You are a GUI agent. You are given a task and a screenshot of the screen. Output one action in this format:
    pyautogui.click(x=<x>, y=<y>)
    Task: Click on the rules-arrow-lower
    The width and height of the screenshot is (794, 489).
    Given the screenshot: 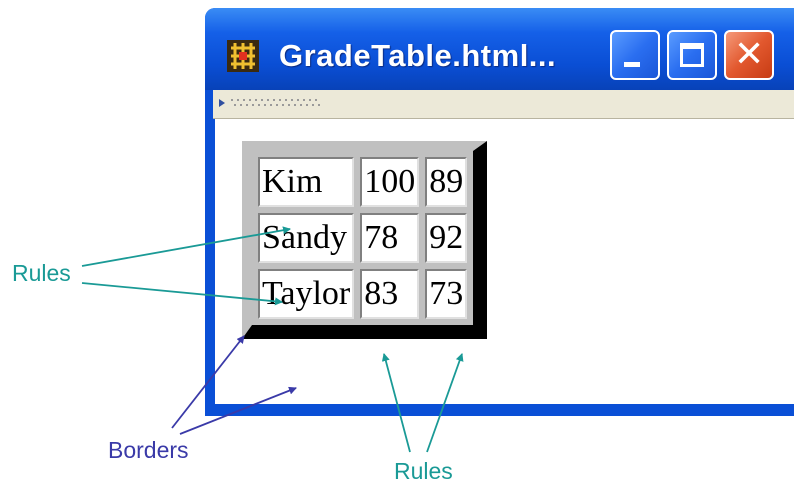 What is the action you would take?
    pyautogui.click(x=182, y=294)
    